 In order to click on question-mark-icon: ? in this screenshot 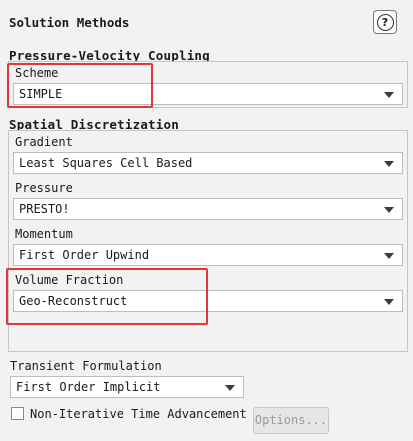, I will do `click(385, 22)`.